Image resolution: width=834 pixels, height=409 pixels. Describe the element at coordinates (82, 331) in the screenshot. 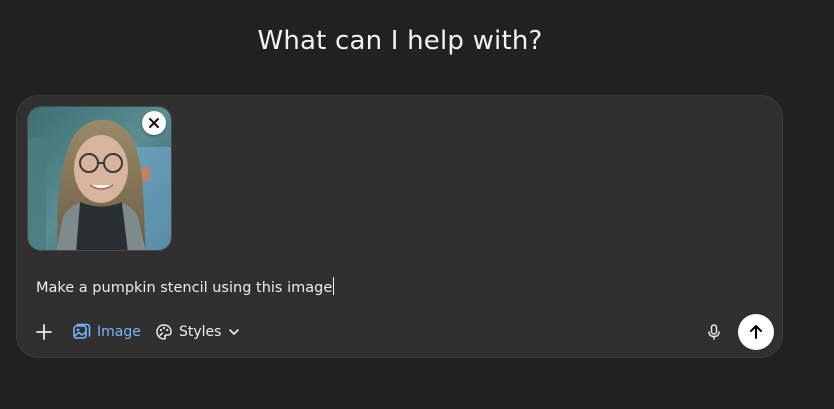

I see `image-icon` at that location.